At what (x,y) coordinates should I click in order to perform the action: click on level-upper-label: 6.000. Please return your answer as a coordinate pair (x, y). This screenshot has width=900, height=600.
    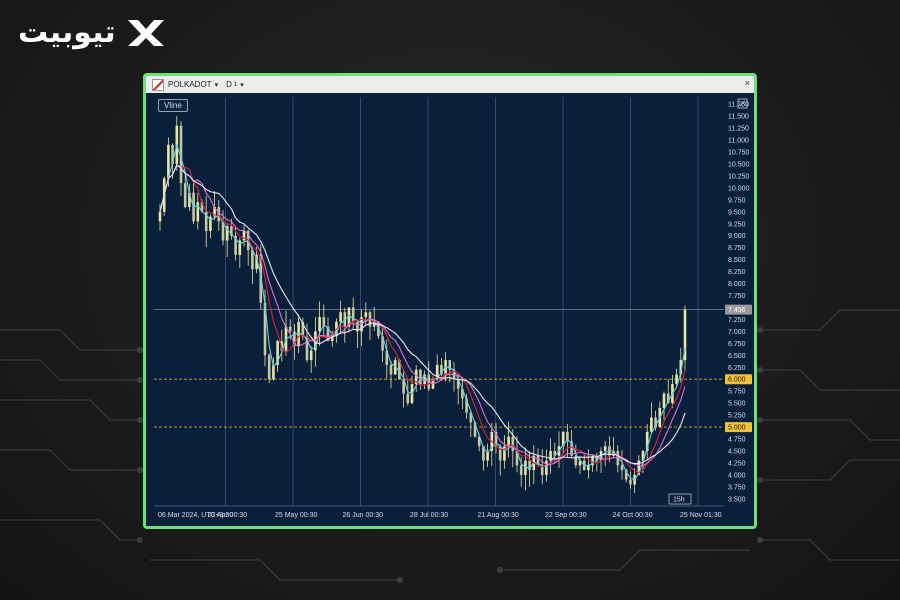
    Looking at the image, I should click on (737, 380).